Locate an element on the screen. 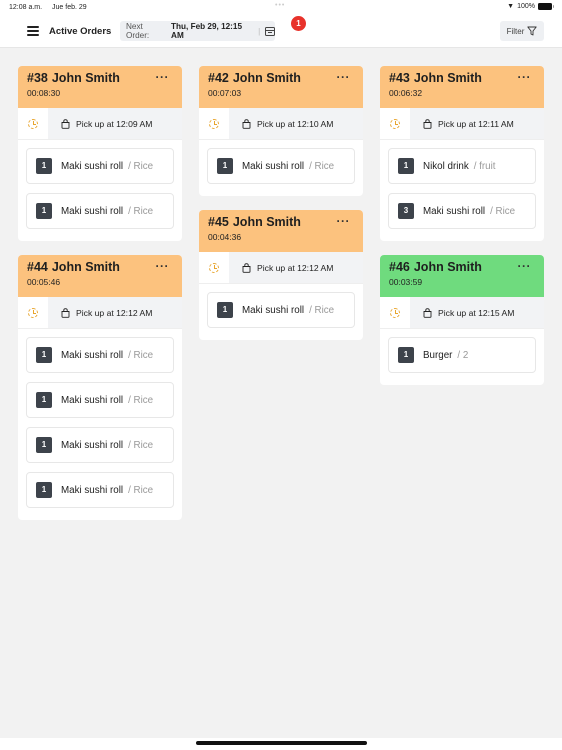 The width and height of the screenshot is (562, 750). order-title: #46 John Smith is located at coordinates (462, 267).